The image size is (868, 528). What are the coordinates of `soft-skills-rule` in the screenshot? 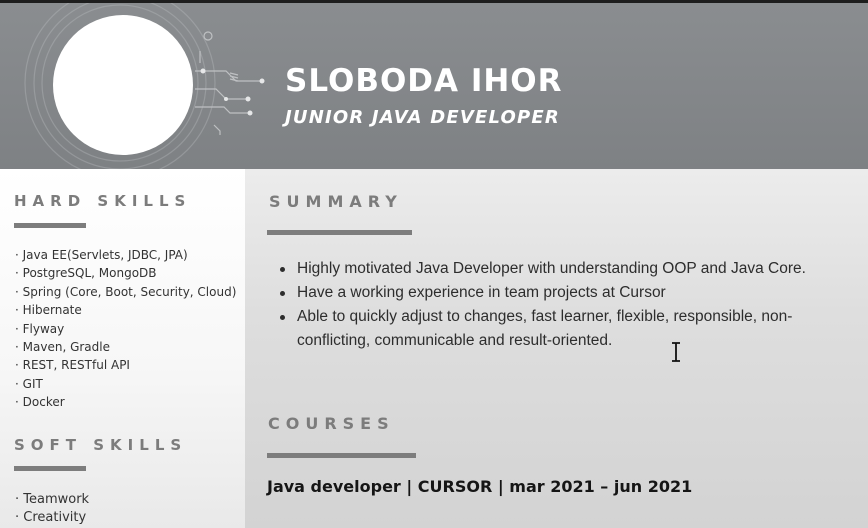 It's located at (50, 468).